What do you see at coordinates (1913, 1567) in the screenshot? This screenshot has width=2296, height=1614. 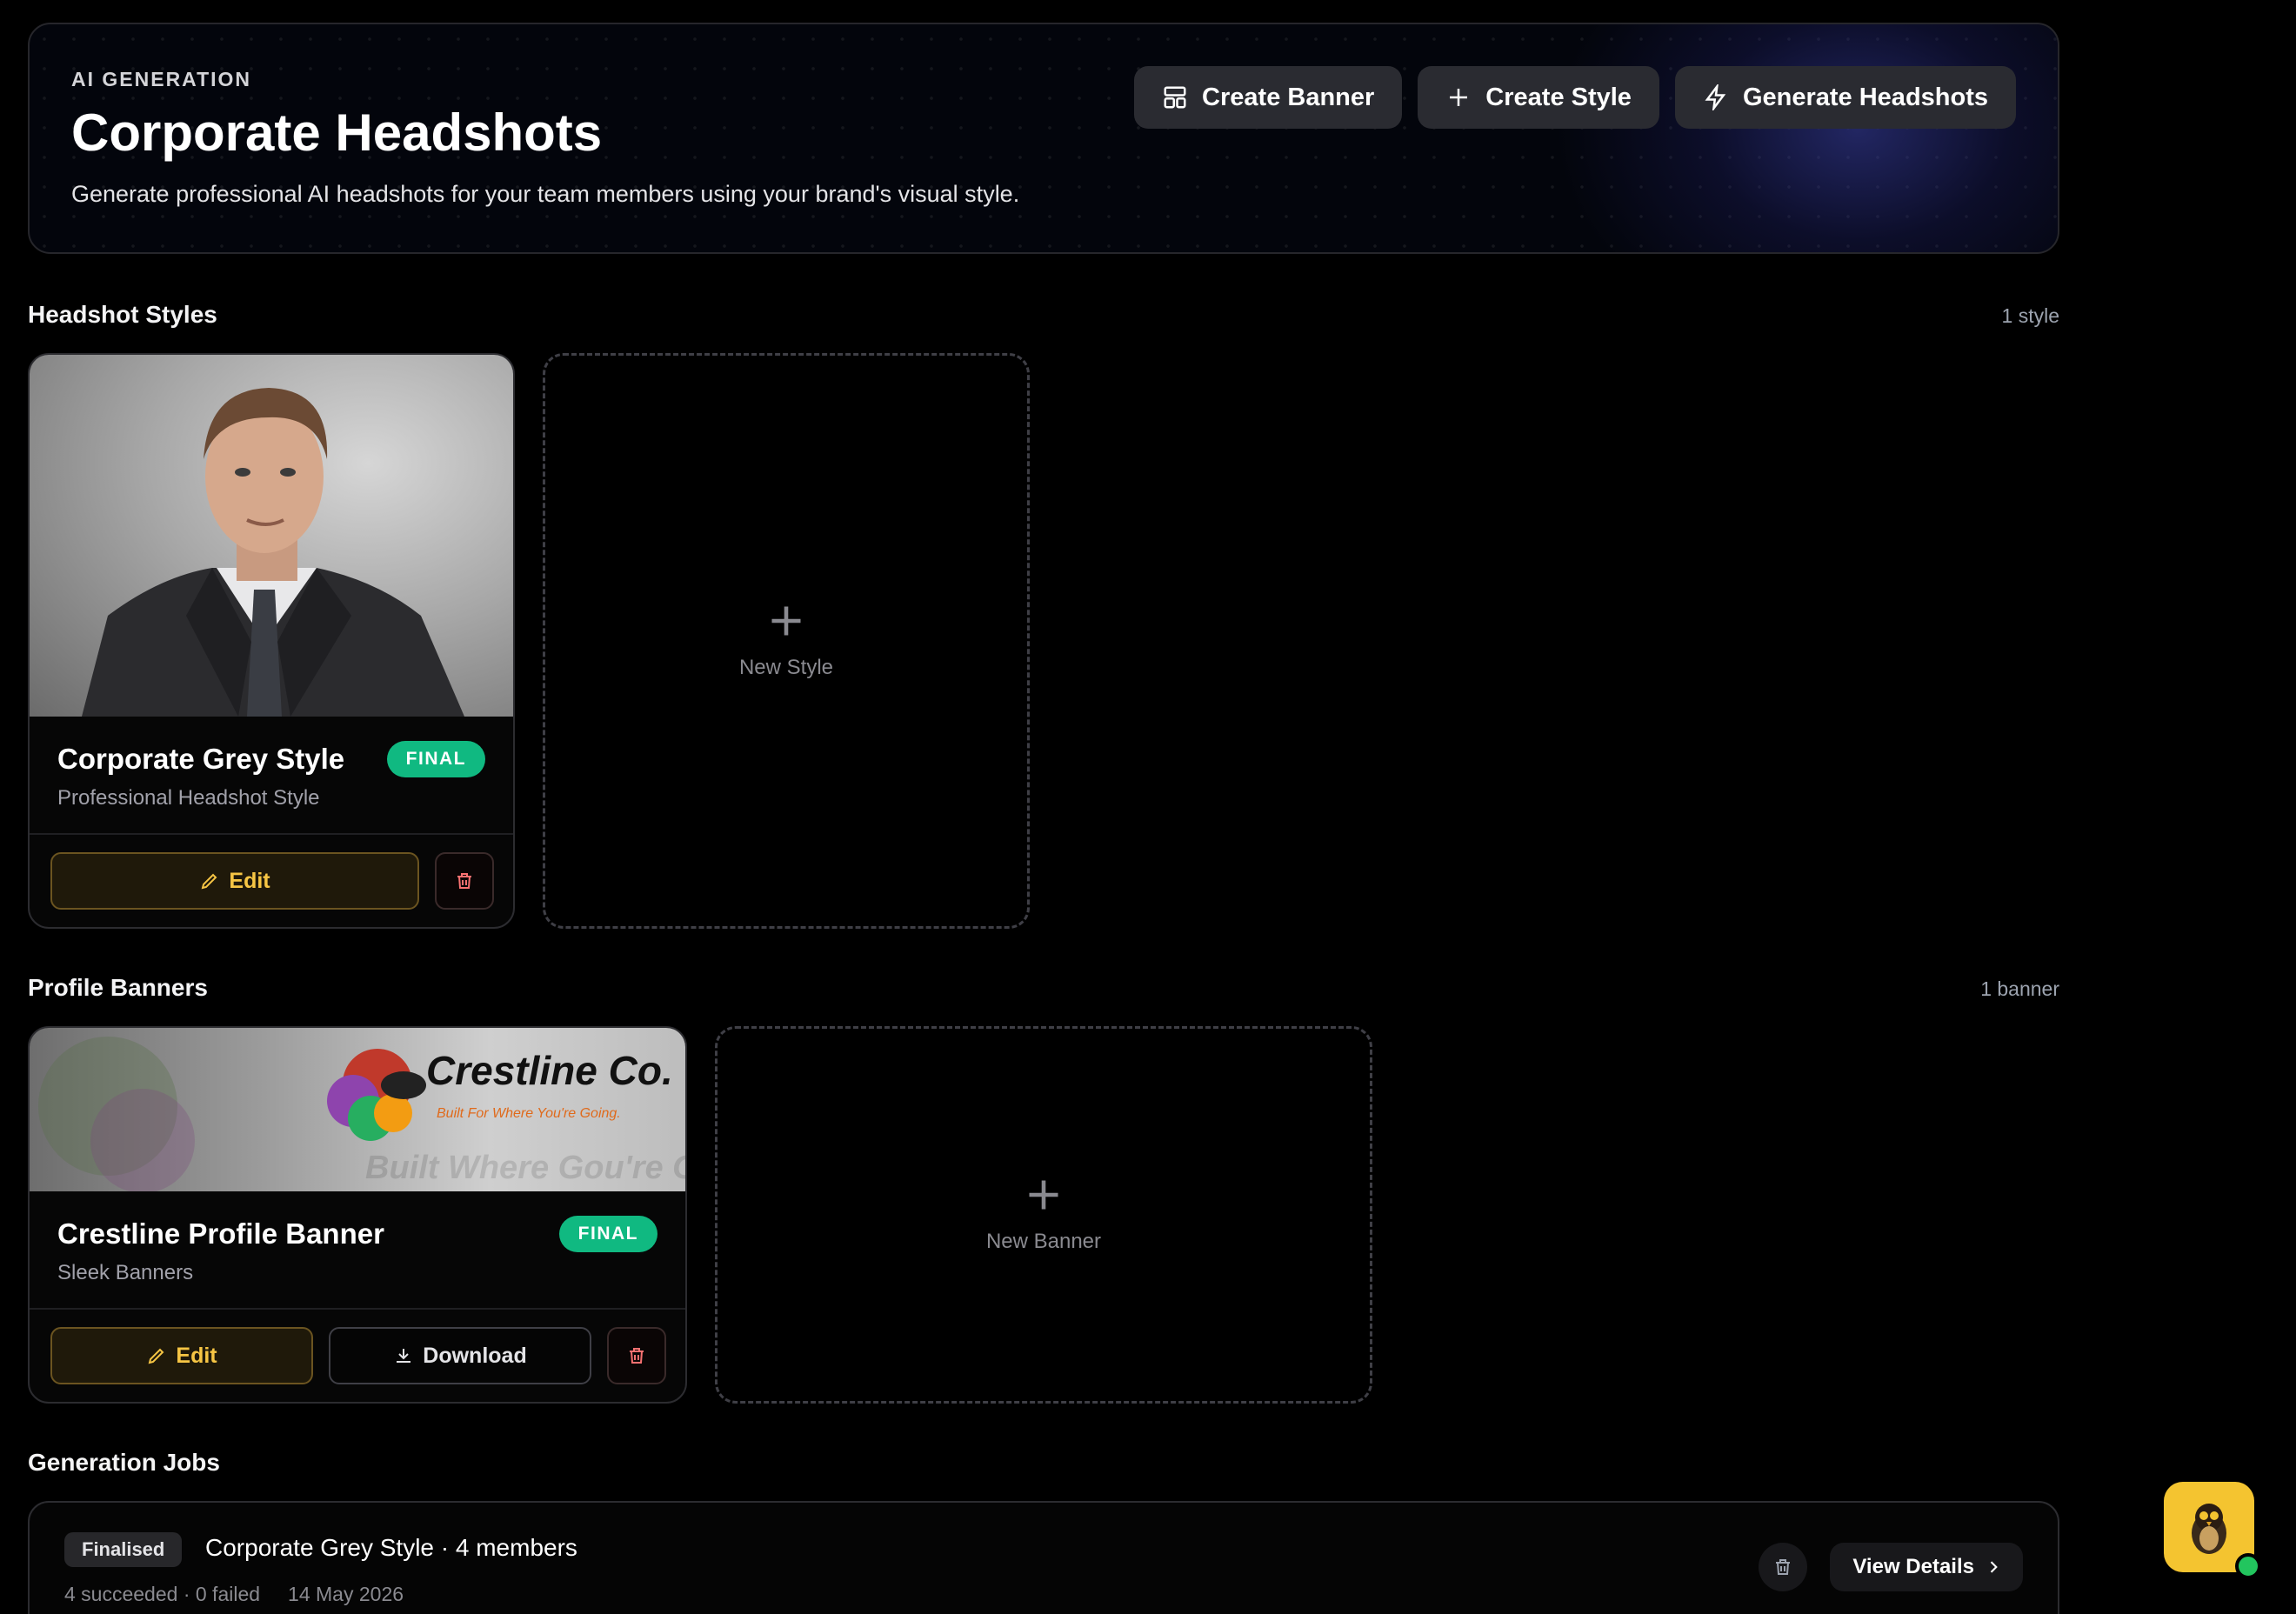 I see `view-details-label: View Details` at bounding box center [1913, 1567].